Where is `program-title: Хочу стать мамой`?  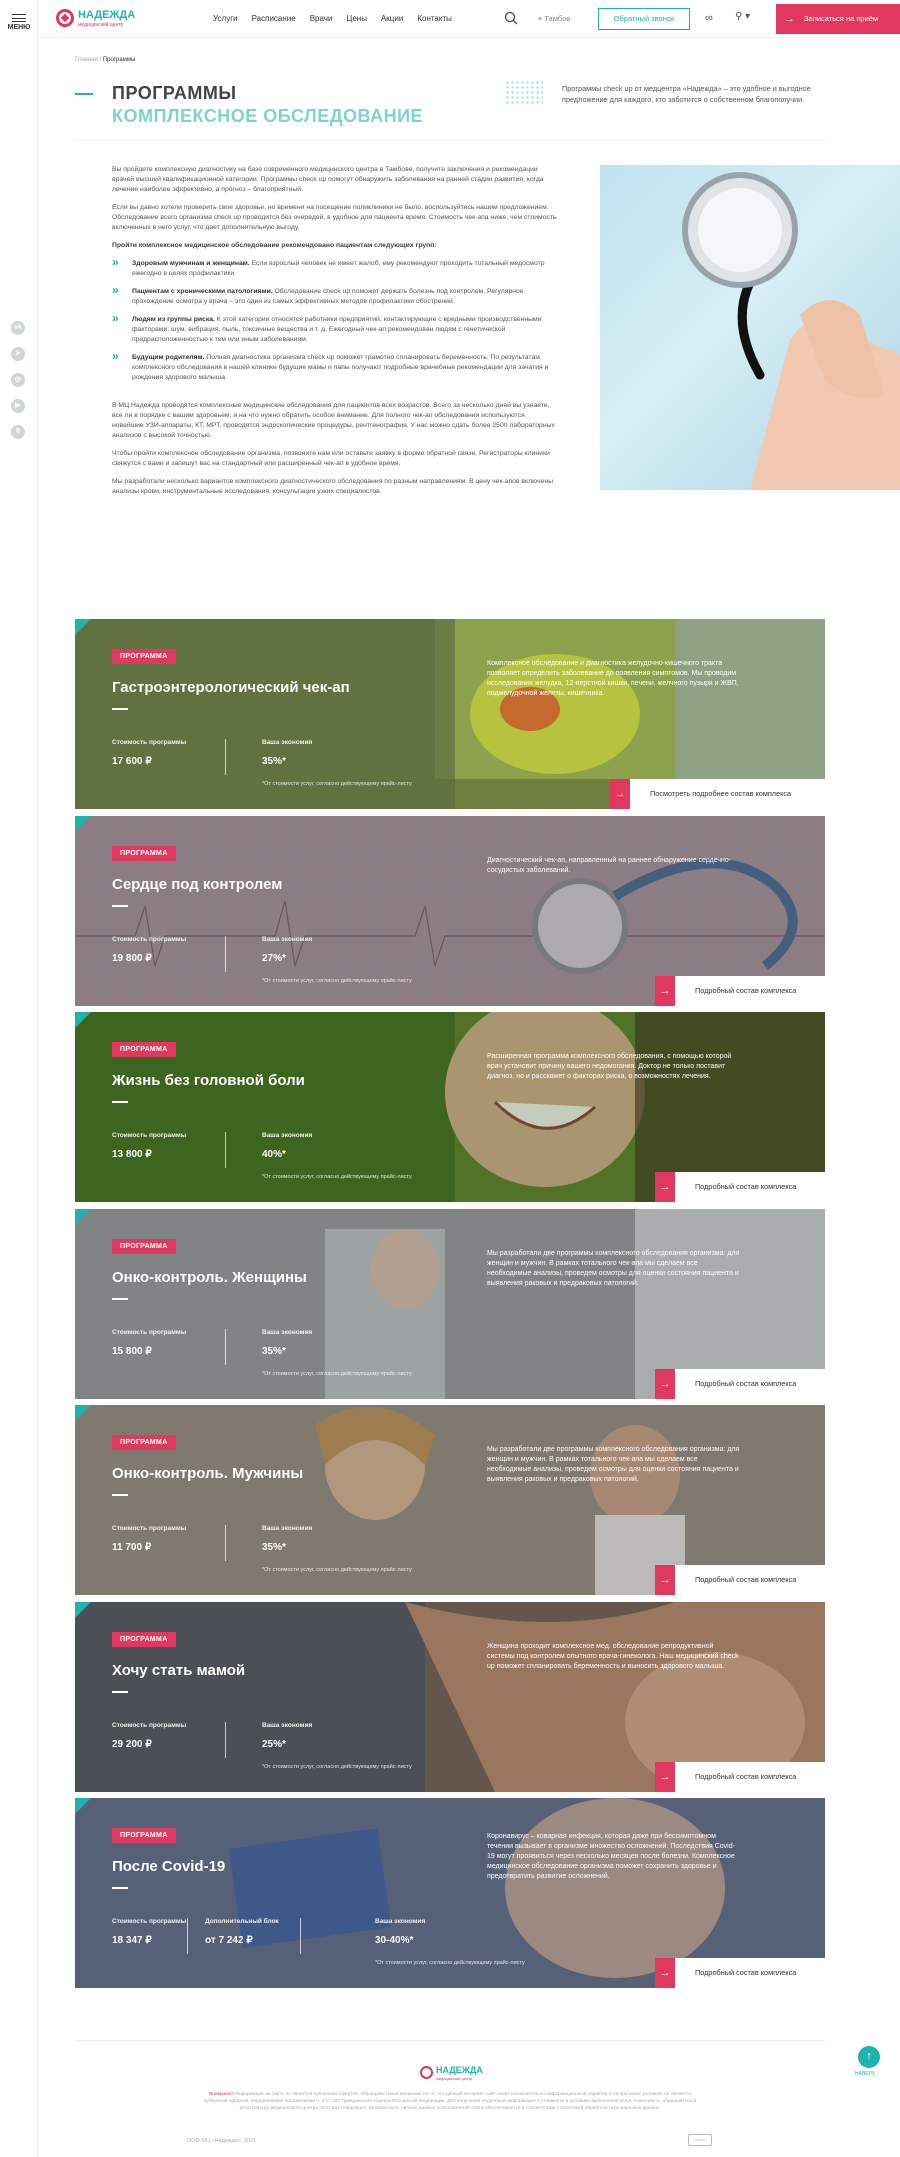 program-title: Хочу стать мамой is located at coordinates (179, 1670).